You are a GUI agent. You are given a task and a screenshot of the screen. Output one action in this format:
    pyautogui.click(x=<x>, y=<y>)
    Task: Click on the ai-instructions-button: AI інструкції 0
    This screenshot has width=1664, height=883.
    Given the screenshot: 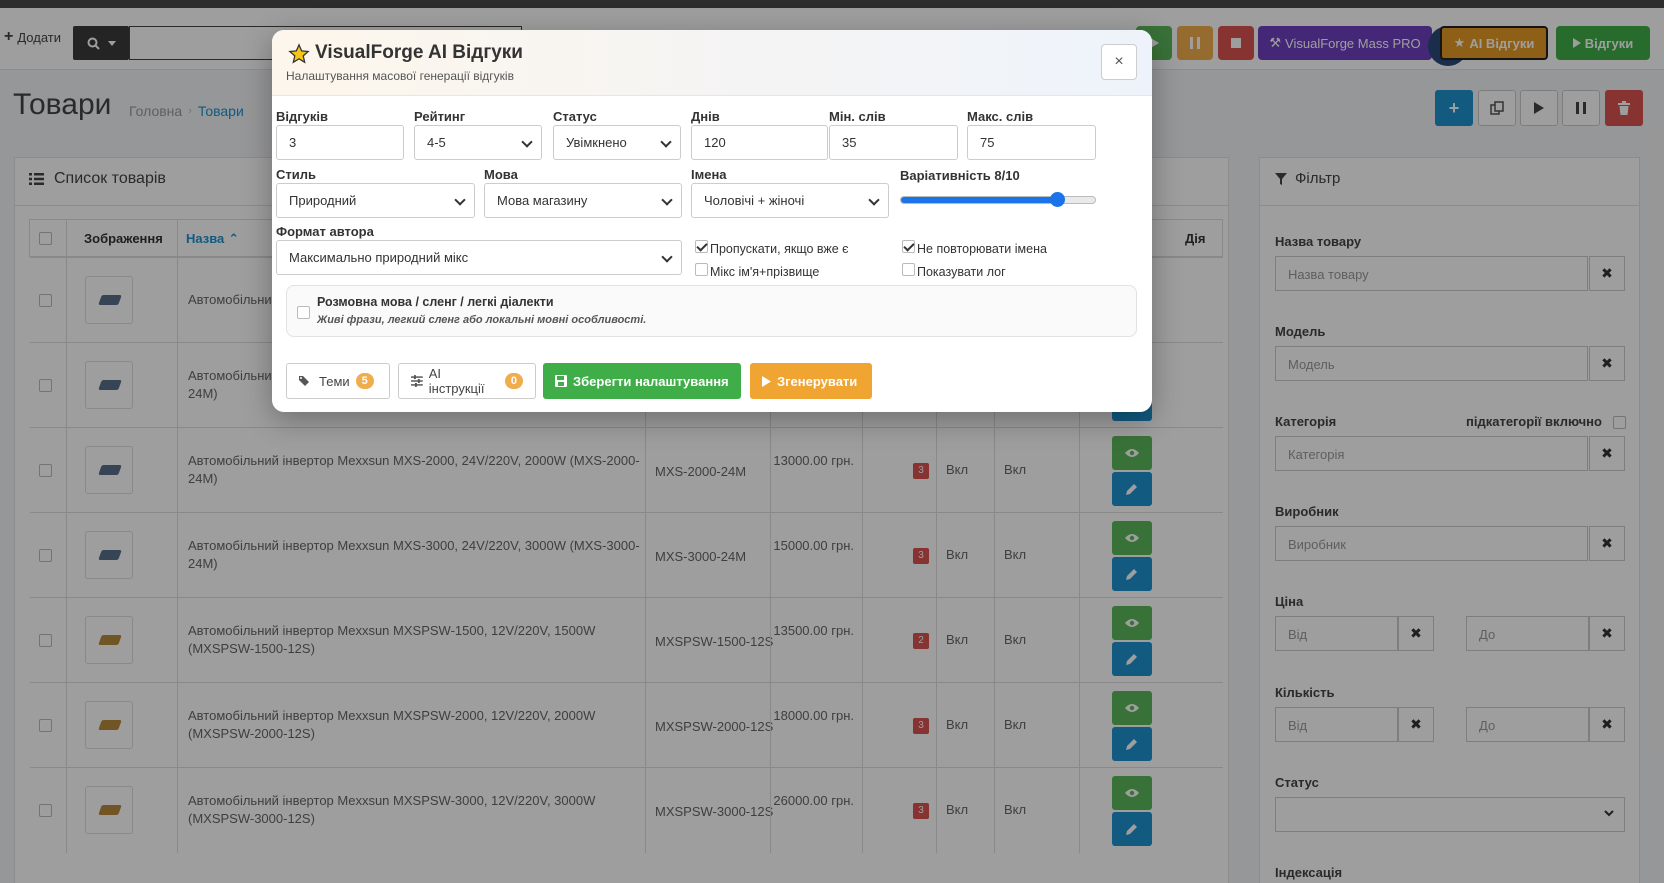 What is the action you would take?
    pyautogui.click(x=467, y=381)
    